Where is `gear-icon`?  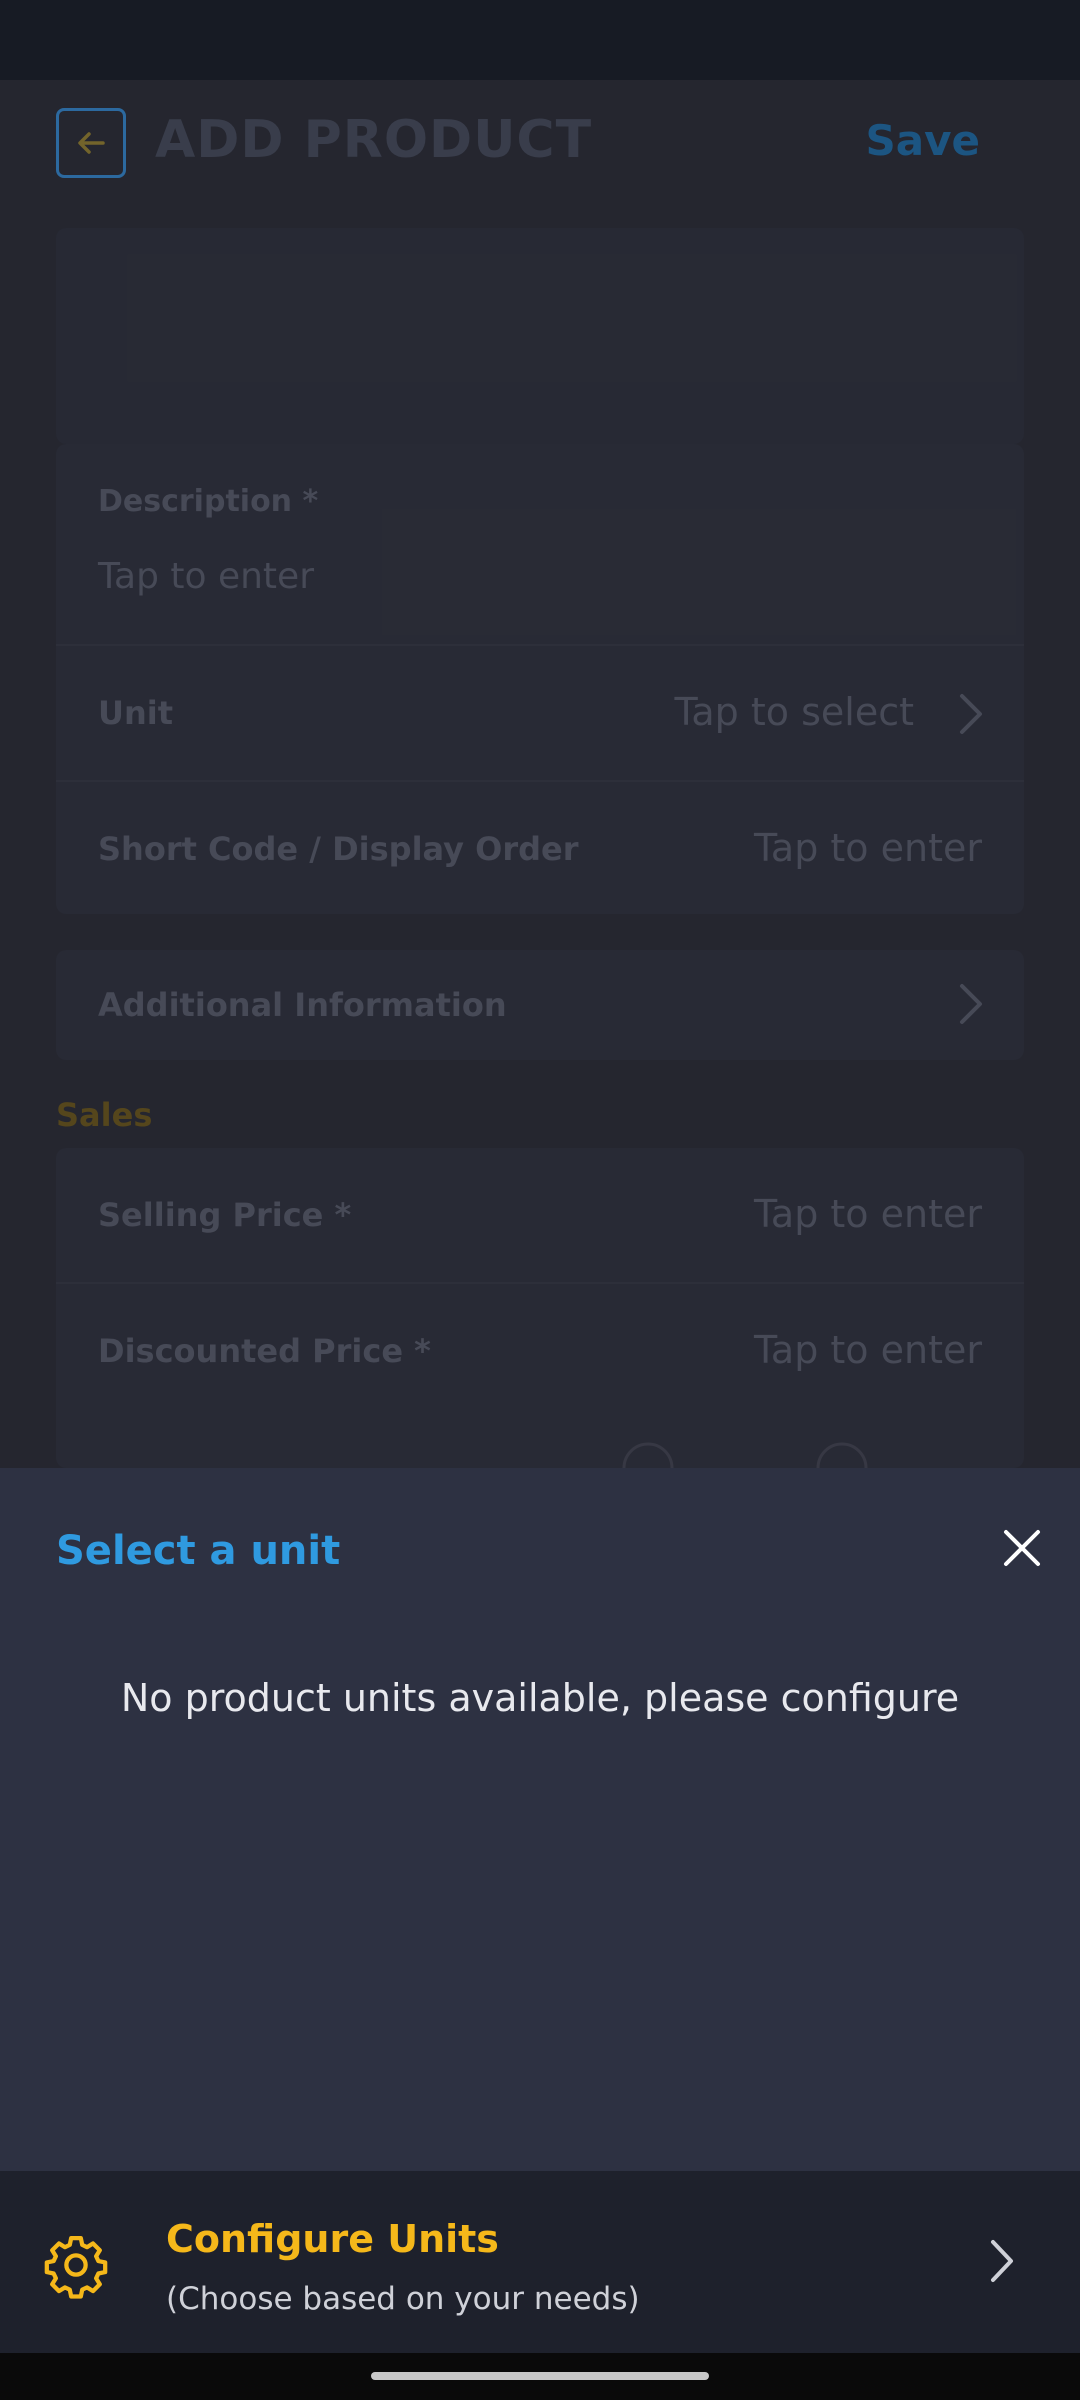 gear-icon is located at coordinates (76, 2267).